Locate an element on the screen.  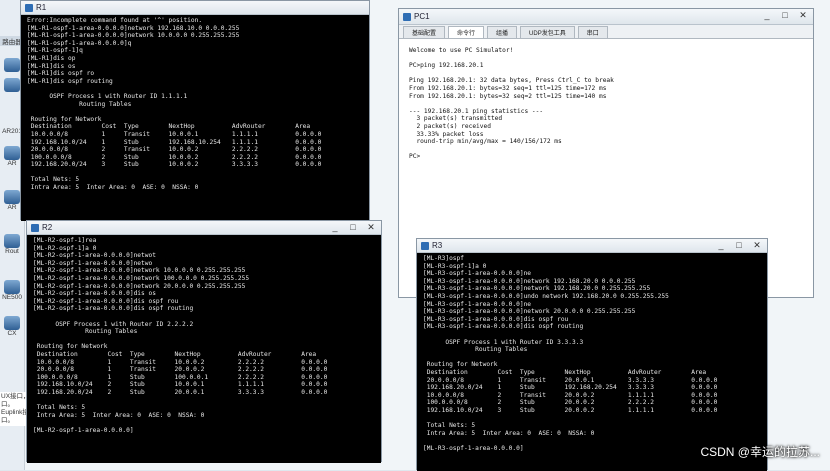
window-title: R1 is located at coordinates (41, 7).